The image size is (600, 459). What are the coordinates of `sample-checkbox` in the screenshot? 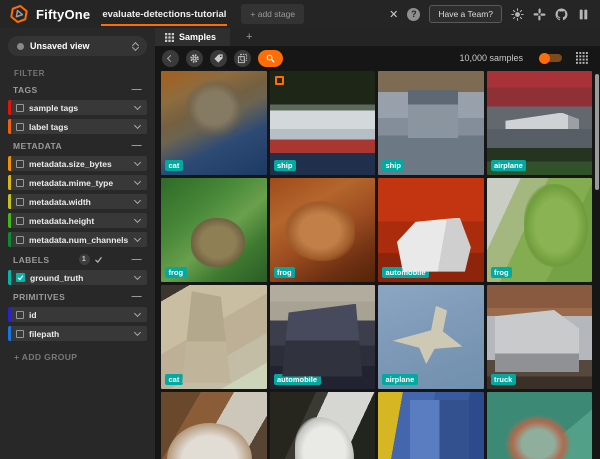 It's located at (279, 80).